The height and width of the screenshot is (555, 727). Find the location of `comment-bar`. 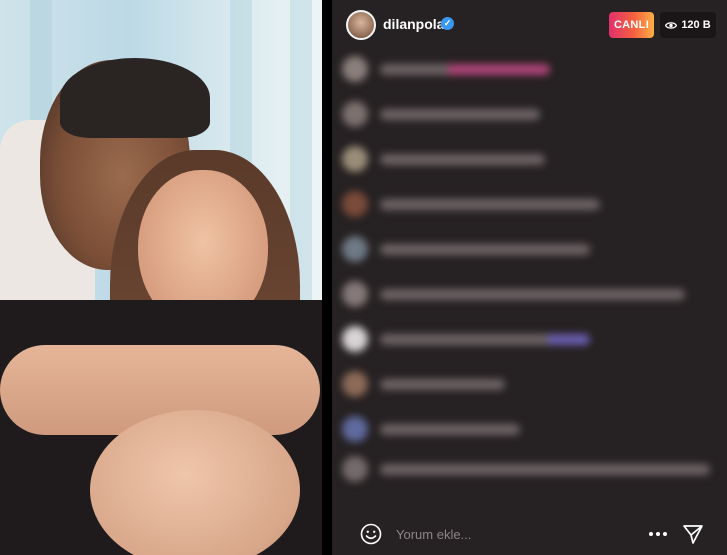

comment-bar is located at coordinates (529, 533).